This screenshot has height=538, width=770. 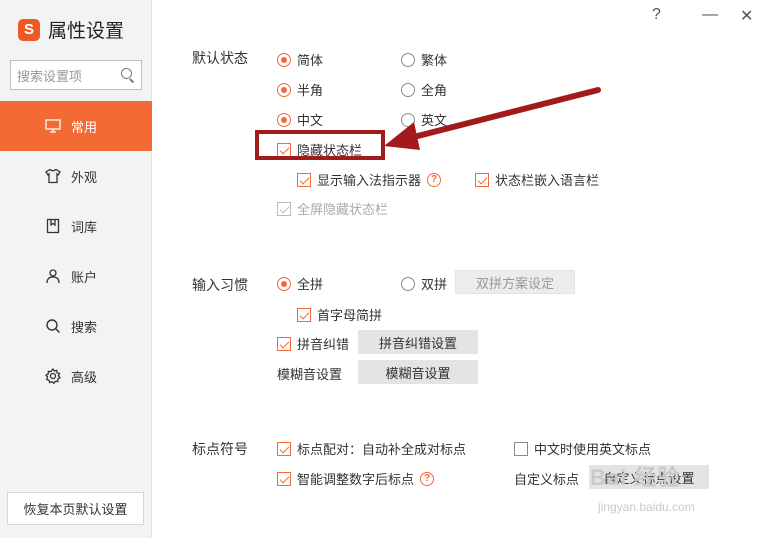 What do you see at coordinates (343, 209) in the screenshot?
I see `checkbox-label: 全屏隐藏状态栏` at bounding box center [343, 209].